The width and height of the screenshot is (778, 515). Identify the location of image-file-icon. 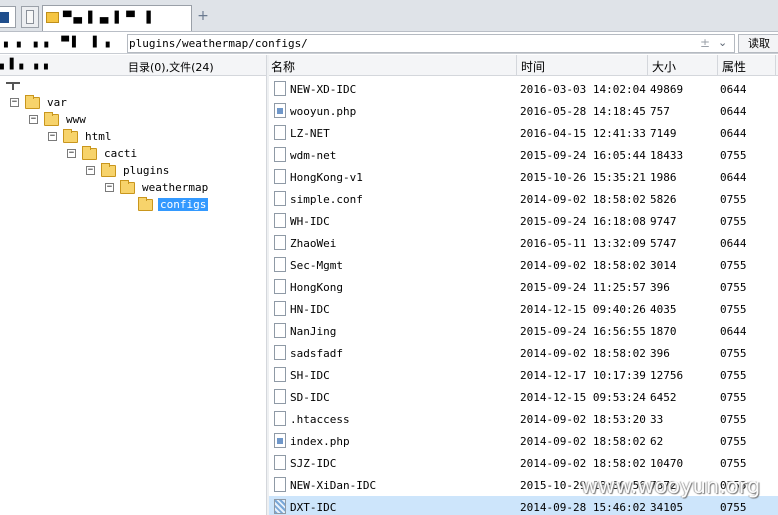
(280, 506).